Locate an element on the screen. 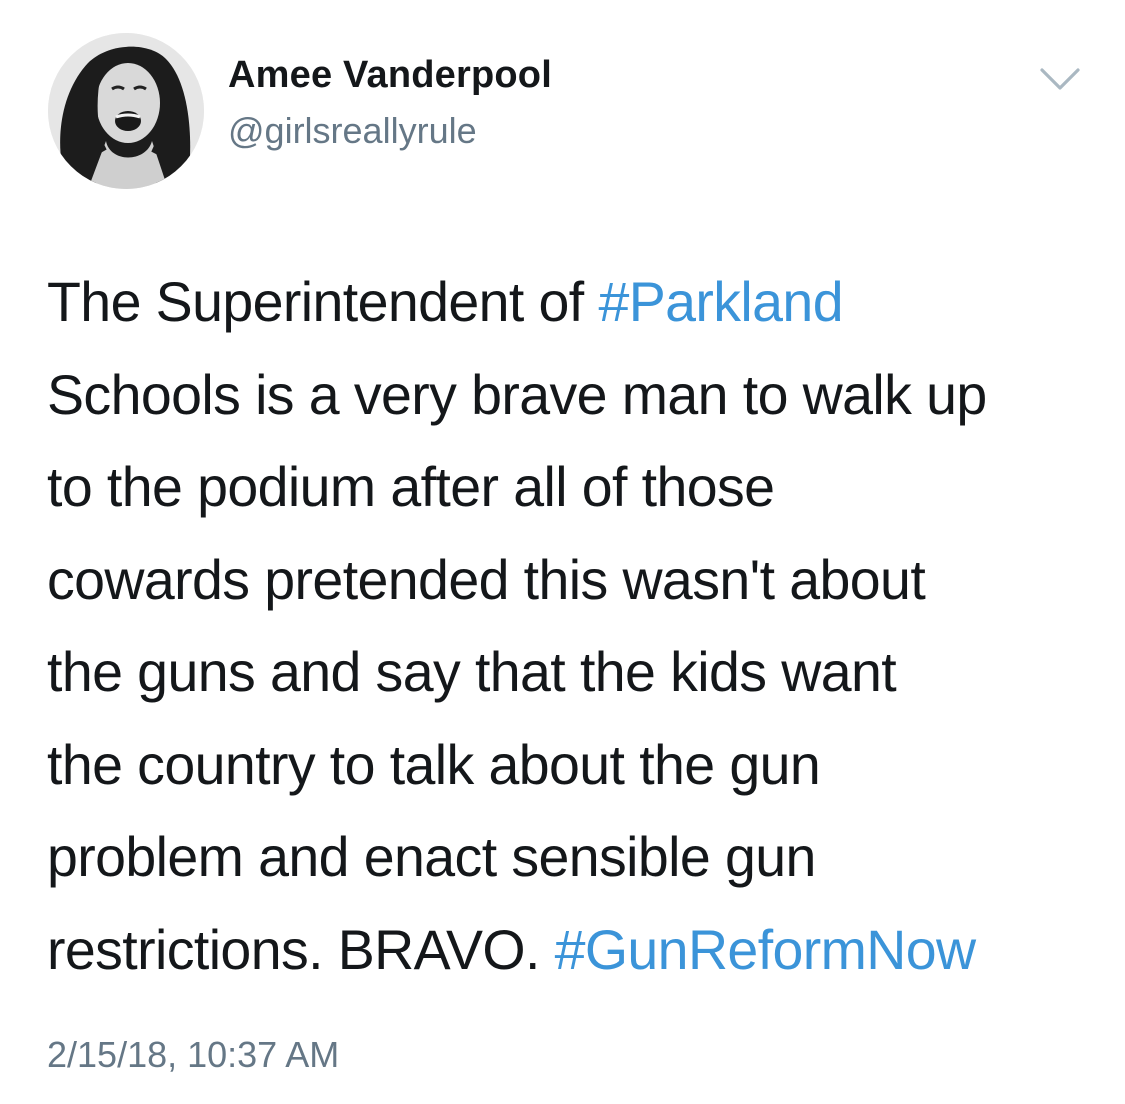  author-handle: @girlsreallyrule is located at coordinates (352, 131).